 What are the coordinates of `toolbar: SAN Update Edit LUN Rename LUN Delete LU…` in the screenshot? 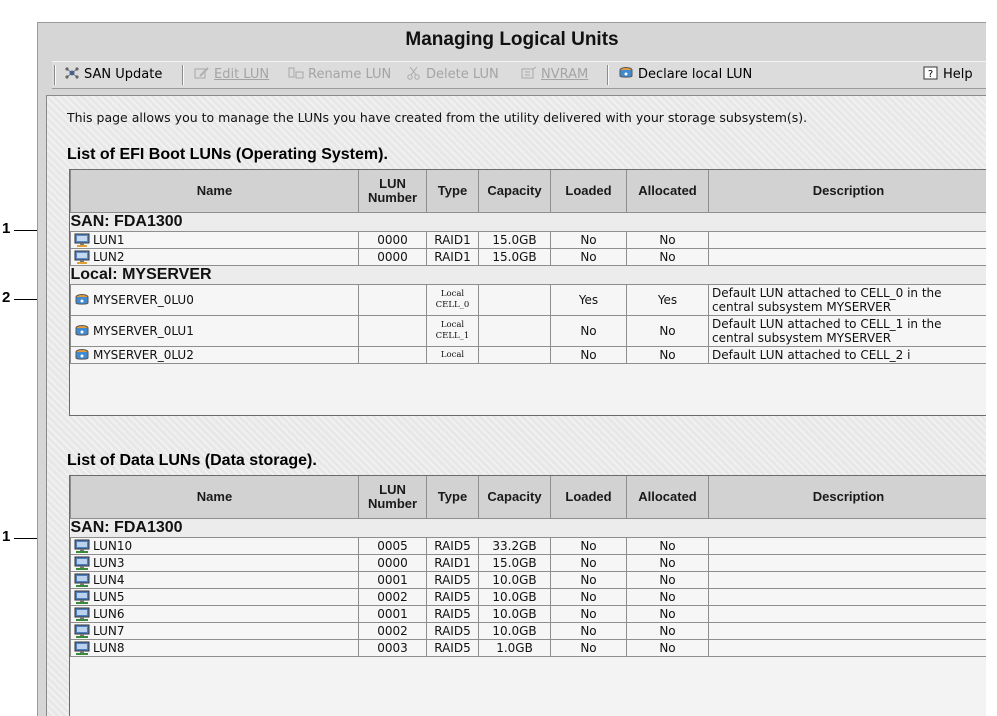 It's located at (519, 75).